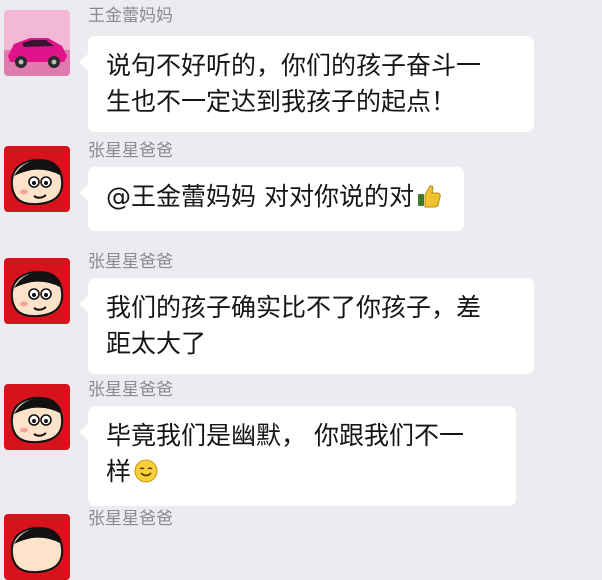  I want to click on message-text: 生也不一定达到我孩子的起点！, so click(281, 101).